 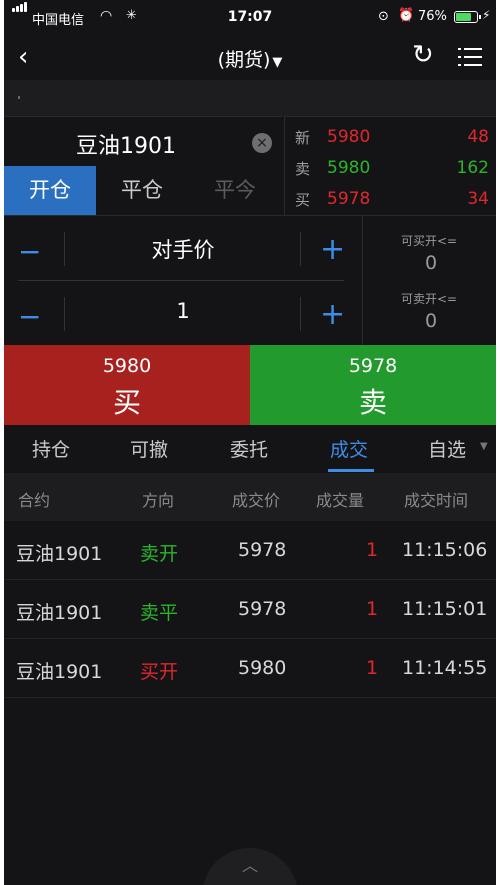 I want to click on price-stepper: − 对手价 +, so click(x=181, y=248).